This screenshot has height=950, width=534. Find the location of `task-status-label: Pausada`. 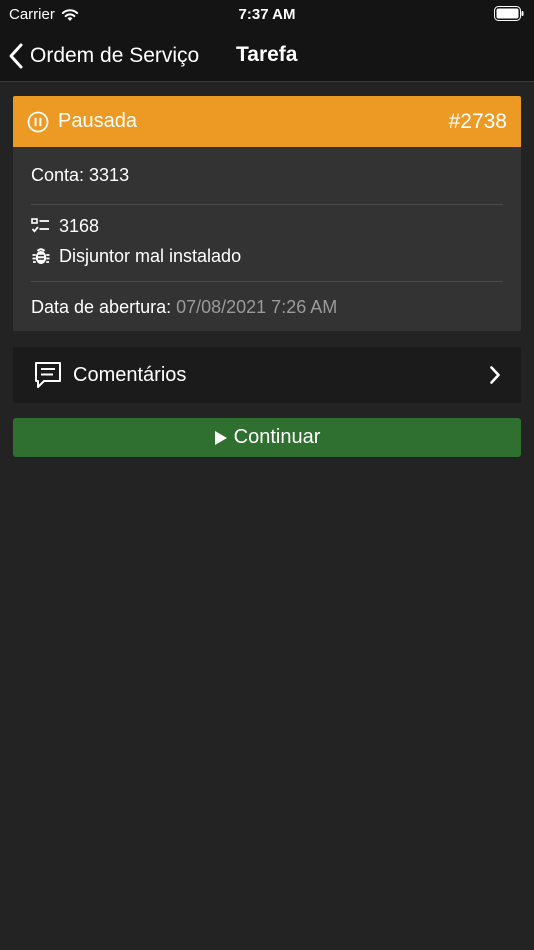

task-status-label: Pausada is located at coordinates (97, 121).